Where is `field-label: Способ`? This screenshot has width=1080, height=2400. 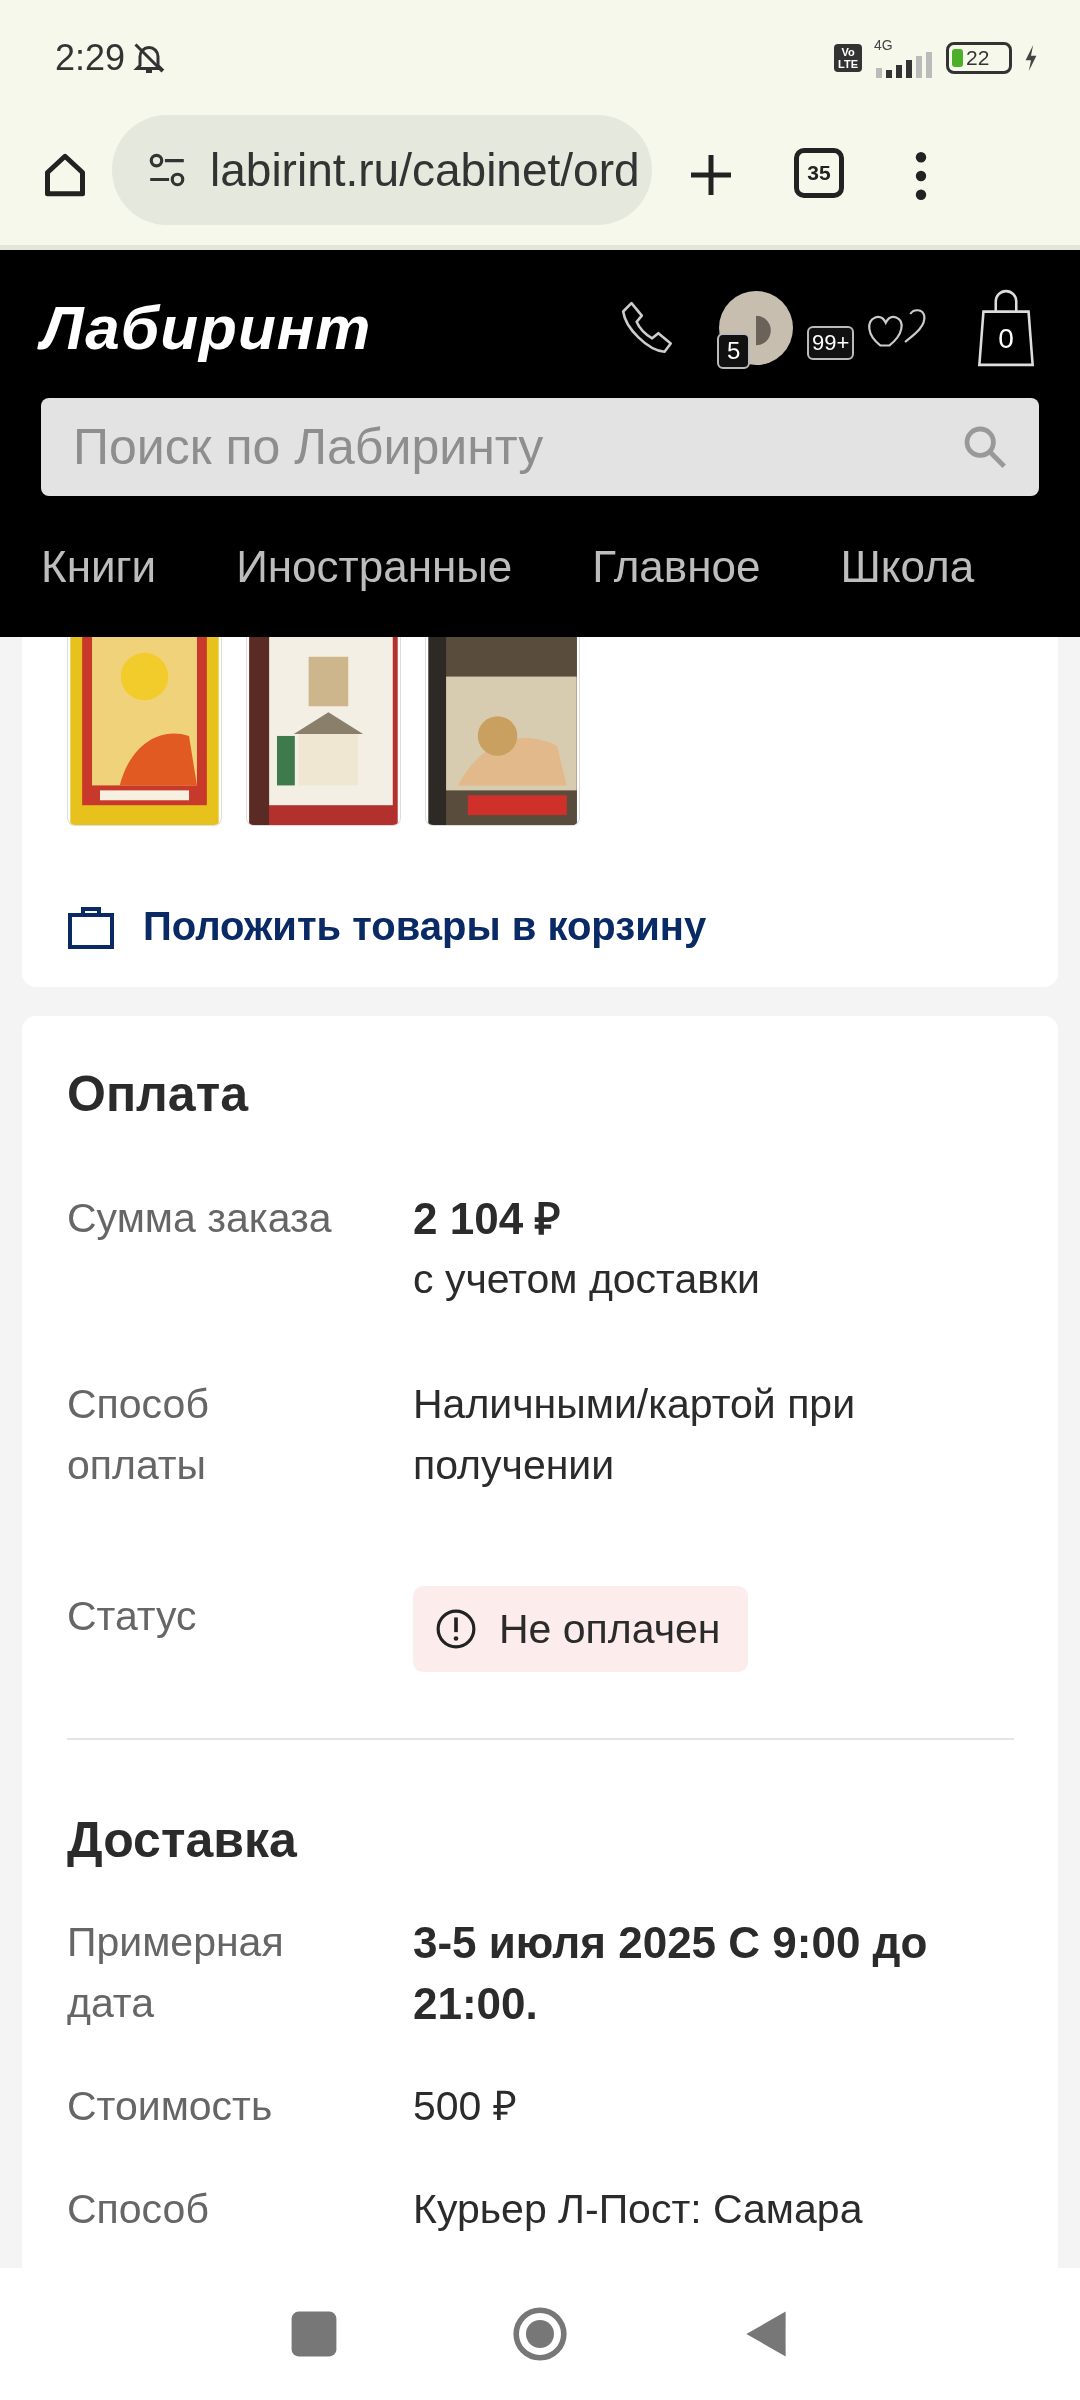
field-label: Способ is located at coordinates (138, 2209).